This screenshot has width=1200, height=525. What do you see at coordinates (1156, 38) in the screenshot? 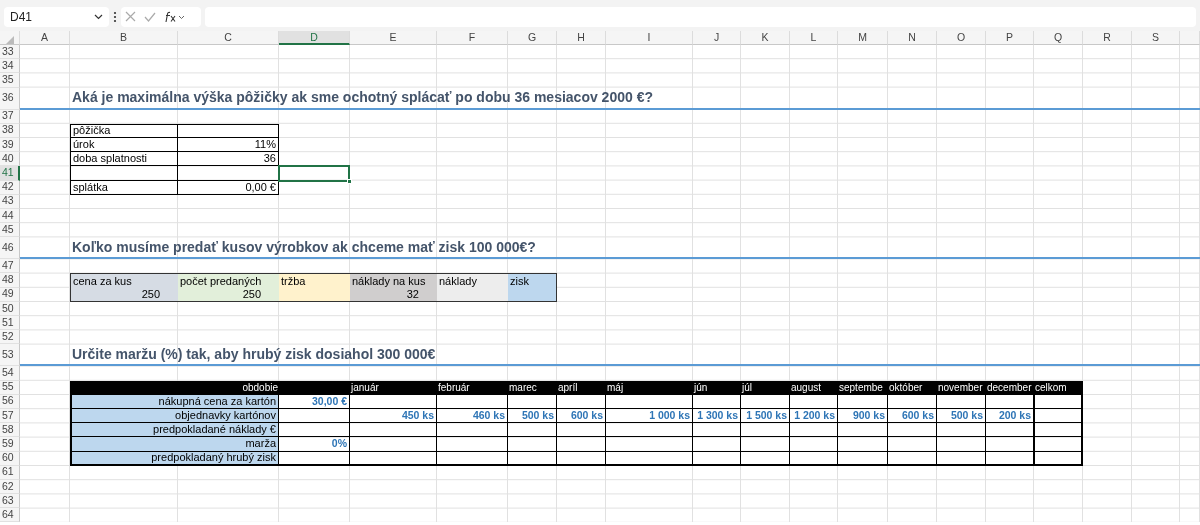
I see `column-header: S` at bounding box center [1156, 38].